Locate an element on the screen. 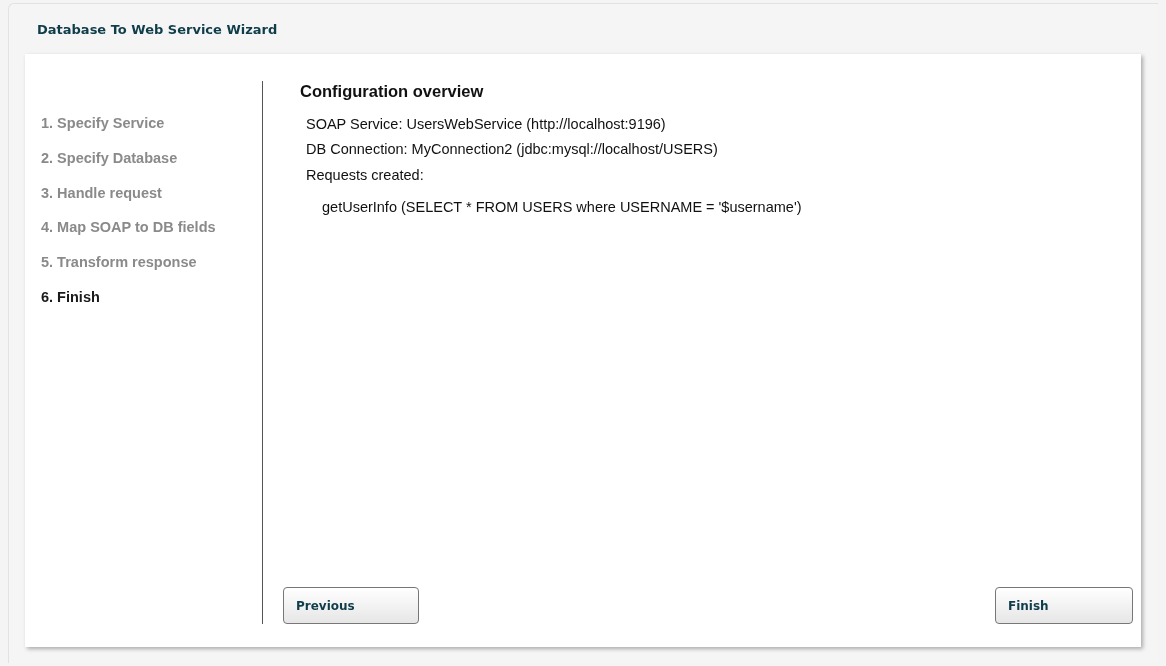  overview-line: DB Connection: MyConnection2 (jdbc:mysql://localhost/USERS) is located at coordinates (512, 150).